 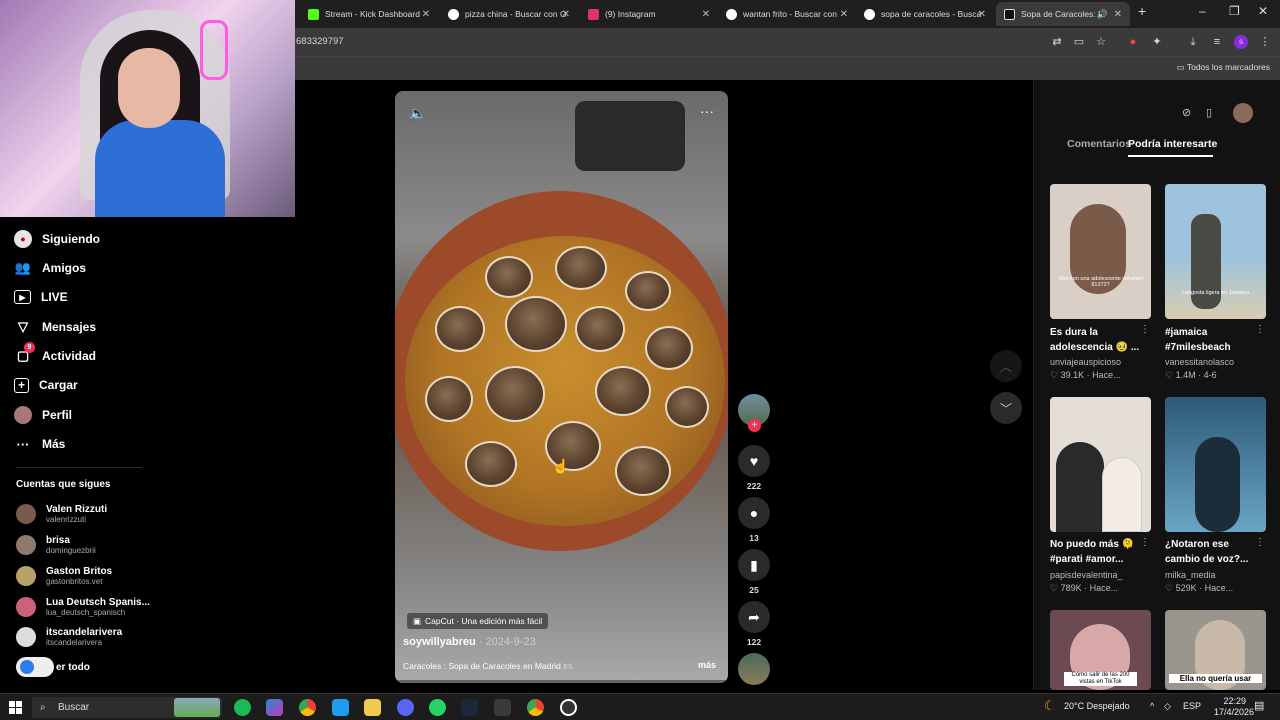 I want to click on windows-start-icon, so click(x=15, y=707).